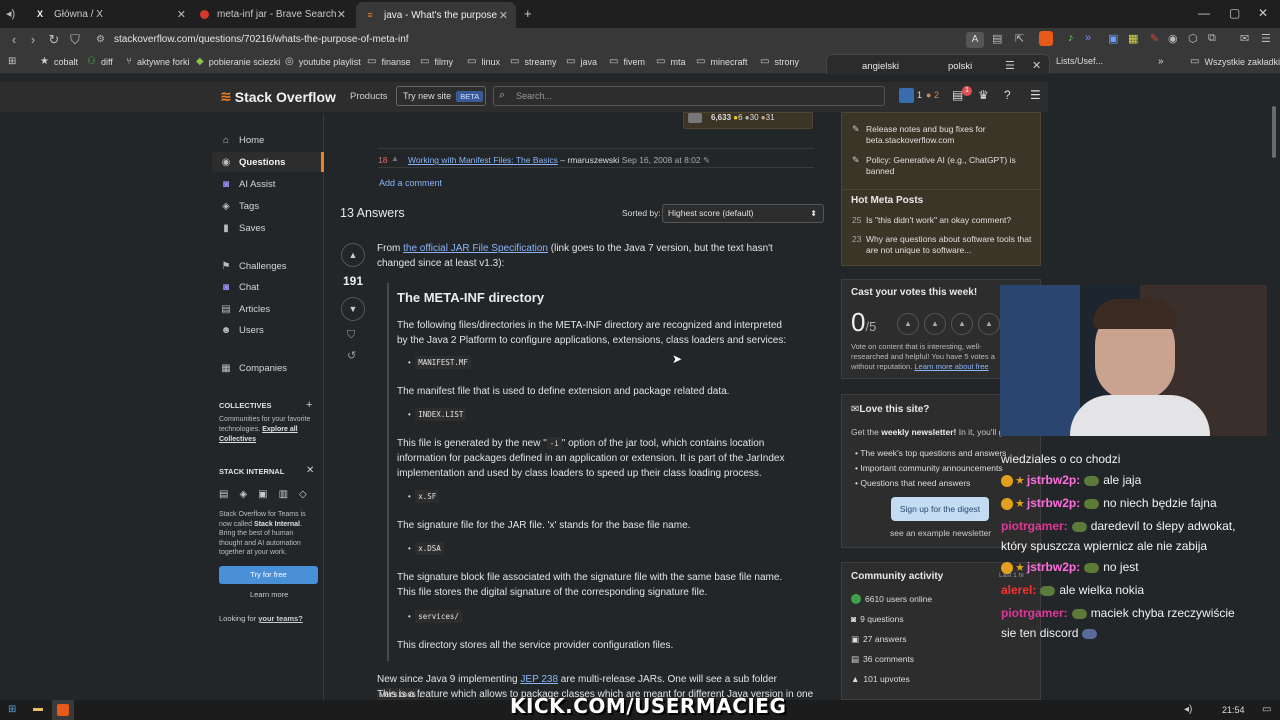 The image size is (1280, 720). Describe the element at coordinates (410, 183) in the screenshot. I see `add-comment-link: Add a comment` at that location.